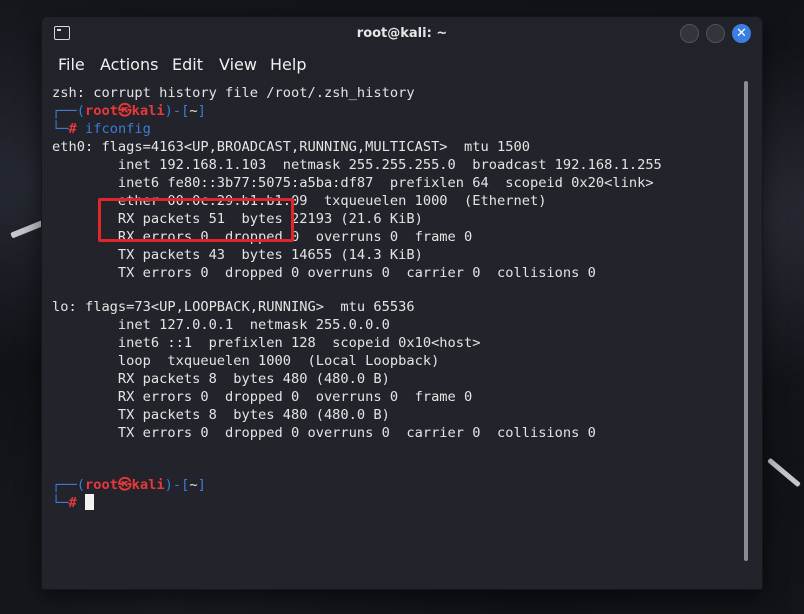 Image resolution: width=804 pixels, height=614 pixels. I want to click on menu-view: View, so click(238, 64).